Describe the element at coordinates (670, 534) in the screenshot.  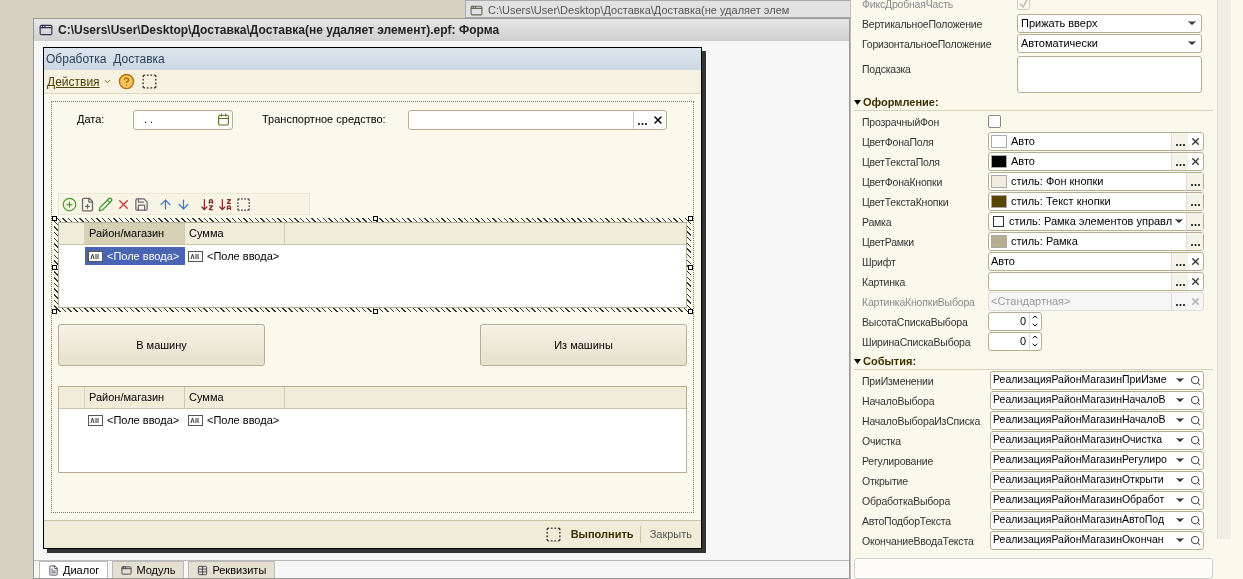
I see `footer-button: Закрыть` at that location.